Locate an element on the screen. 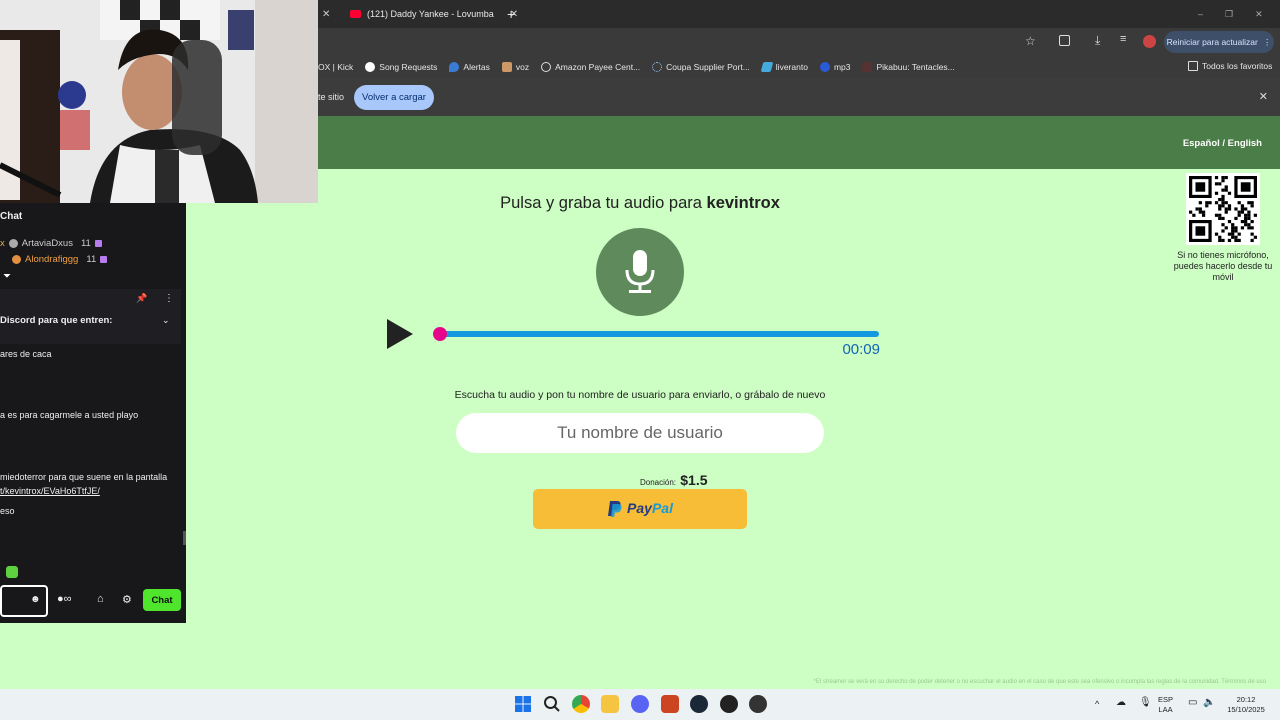 The height and width of the screenshot is (720, 1280). bookmark-liveranto: liveranto is located at coordinates (784, 67).